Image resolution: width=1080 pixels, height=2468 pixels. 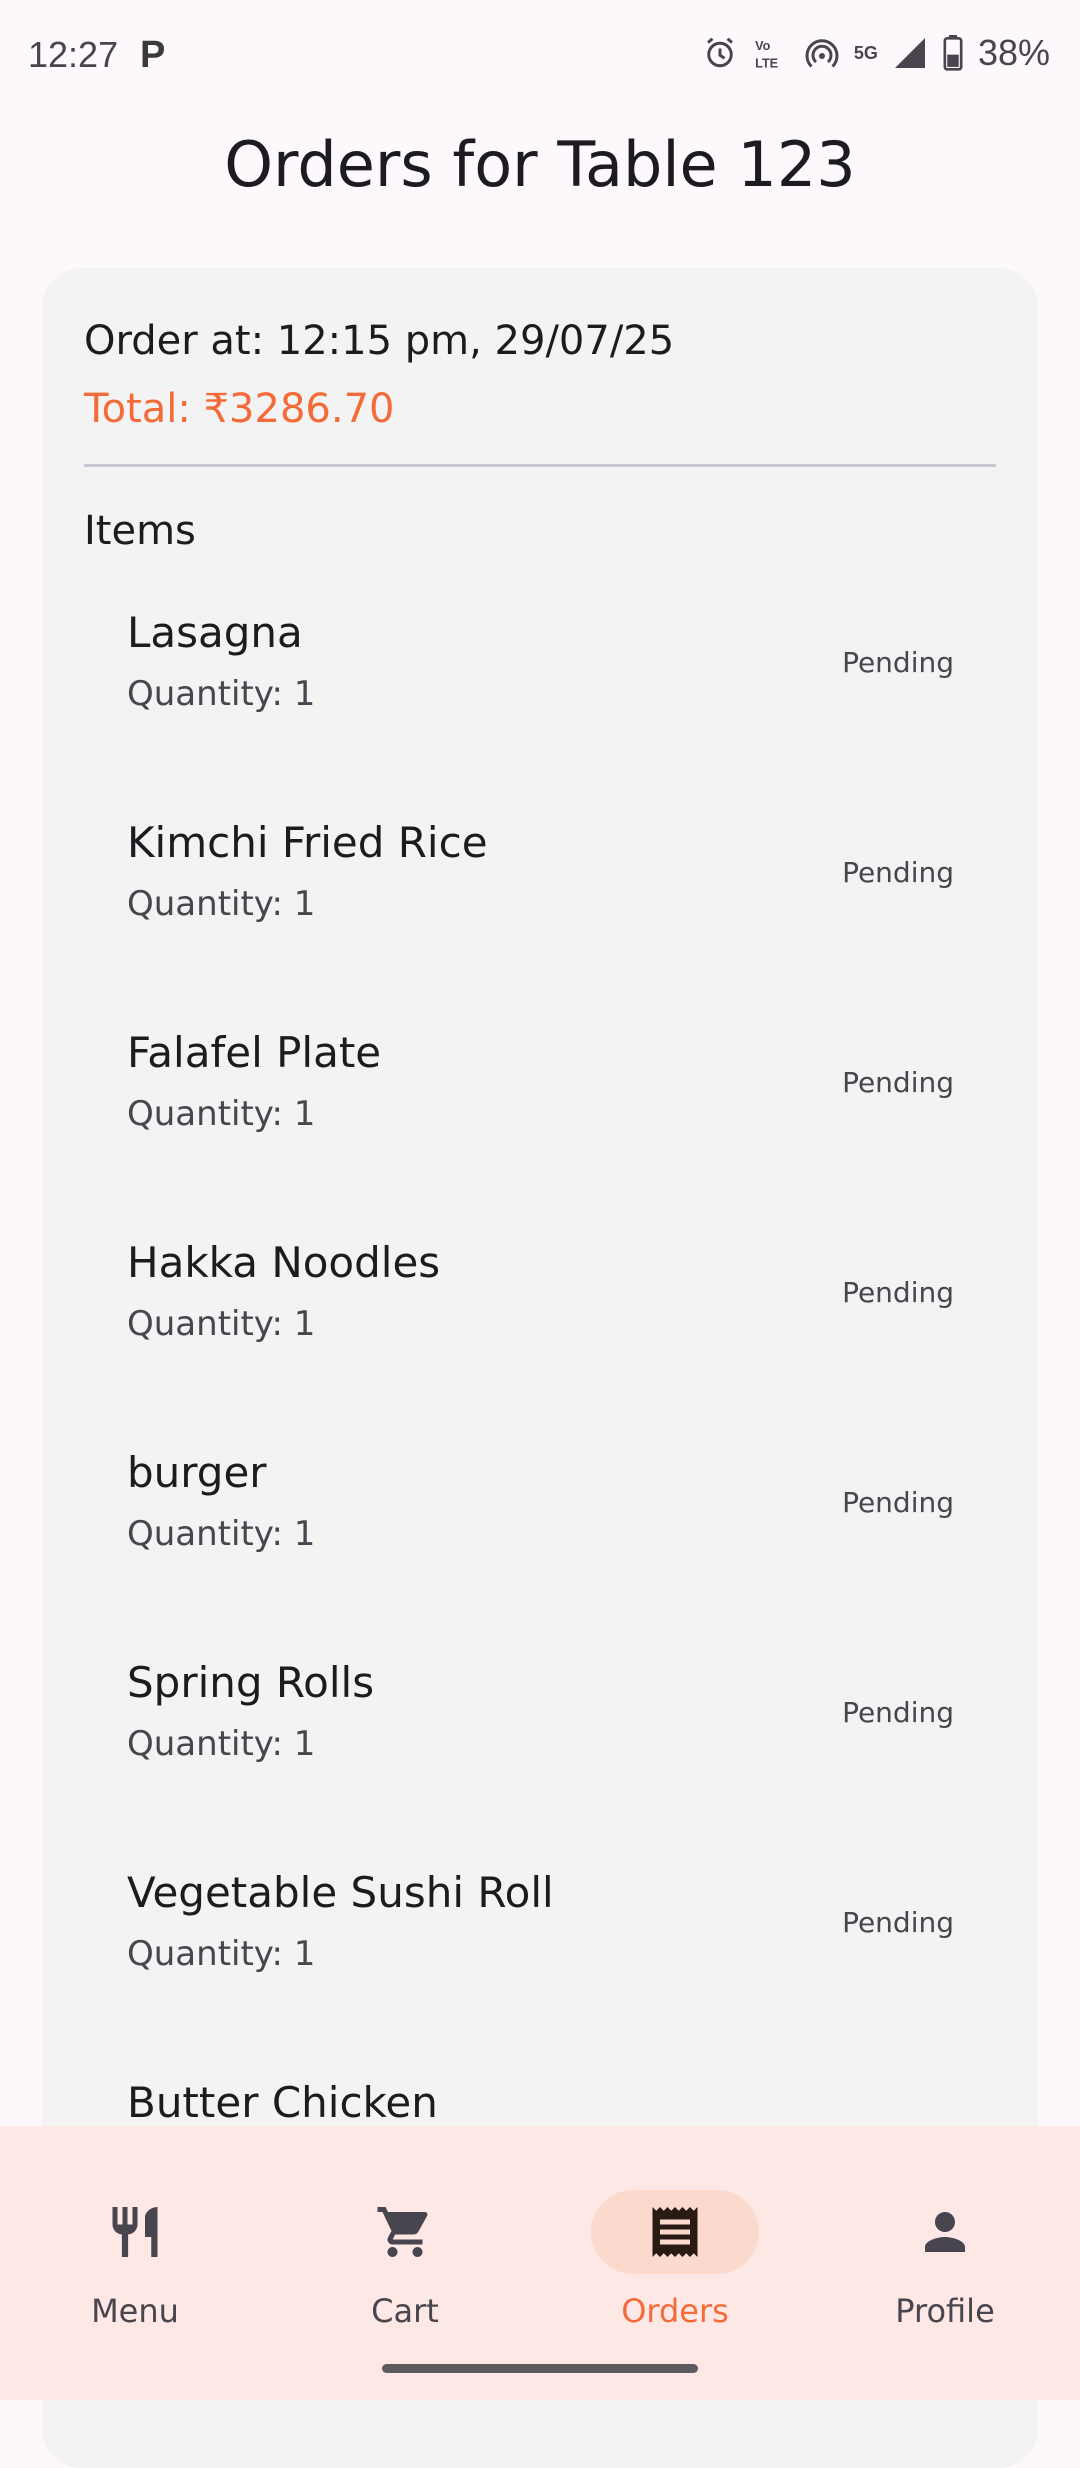 I want to click on list-item: burger Quantity: 1 Pending, so click(x=540, y=1553).